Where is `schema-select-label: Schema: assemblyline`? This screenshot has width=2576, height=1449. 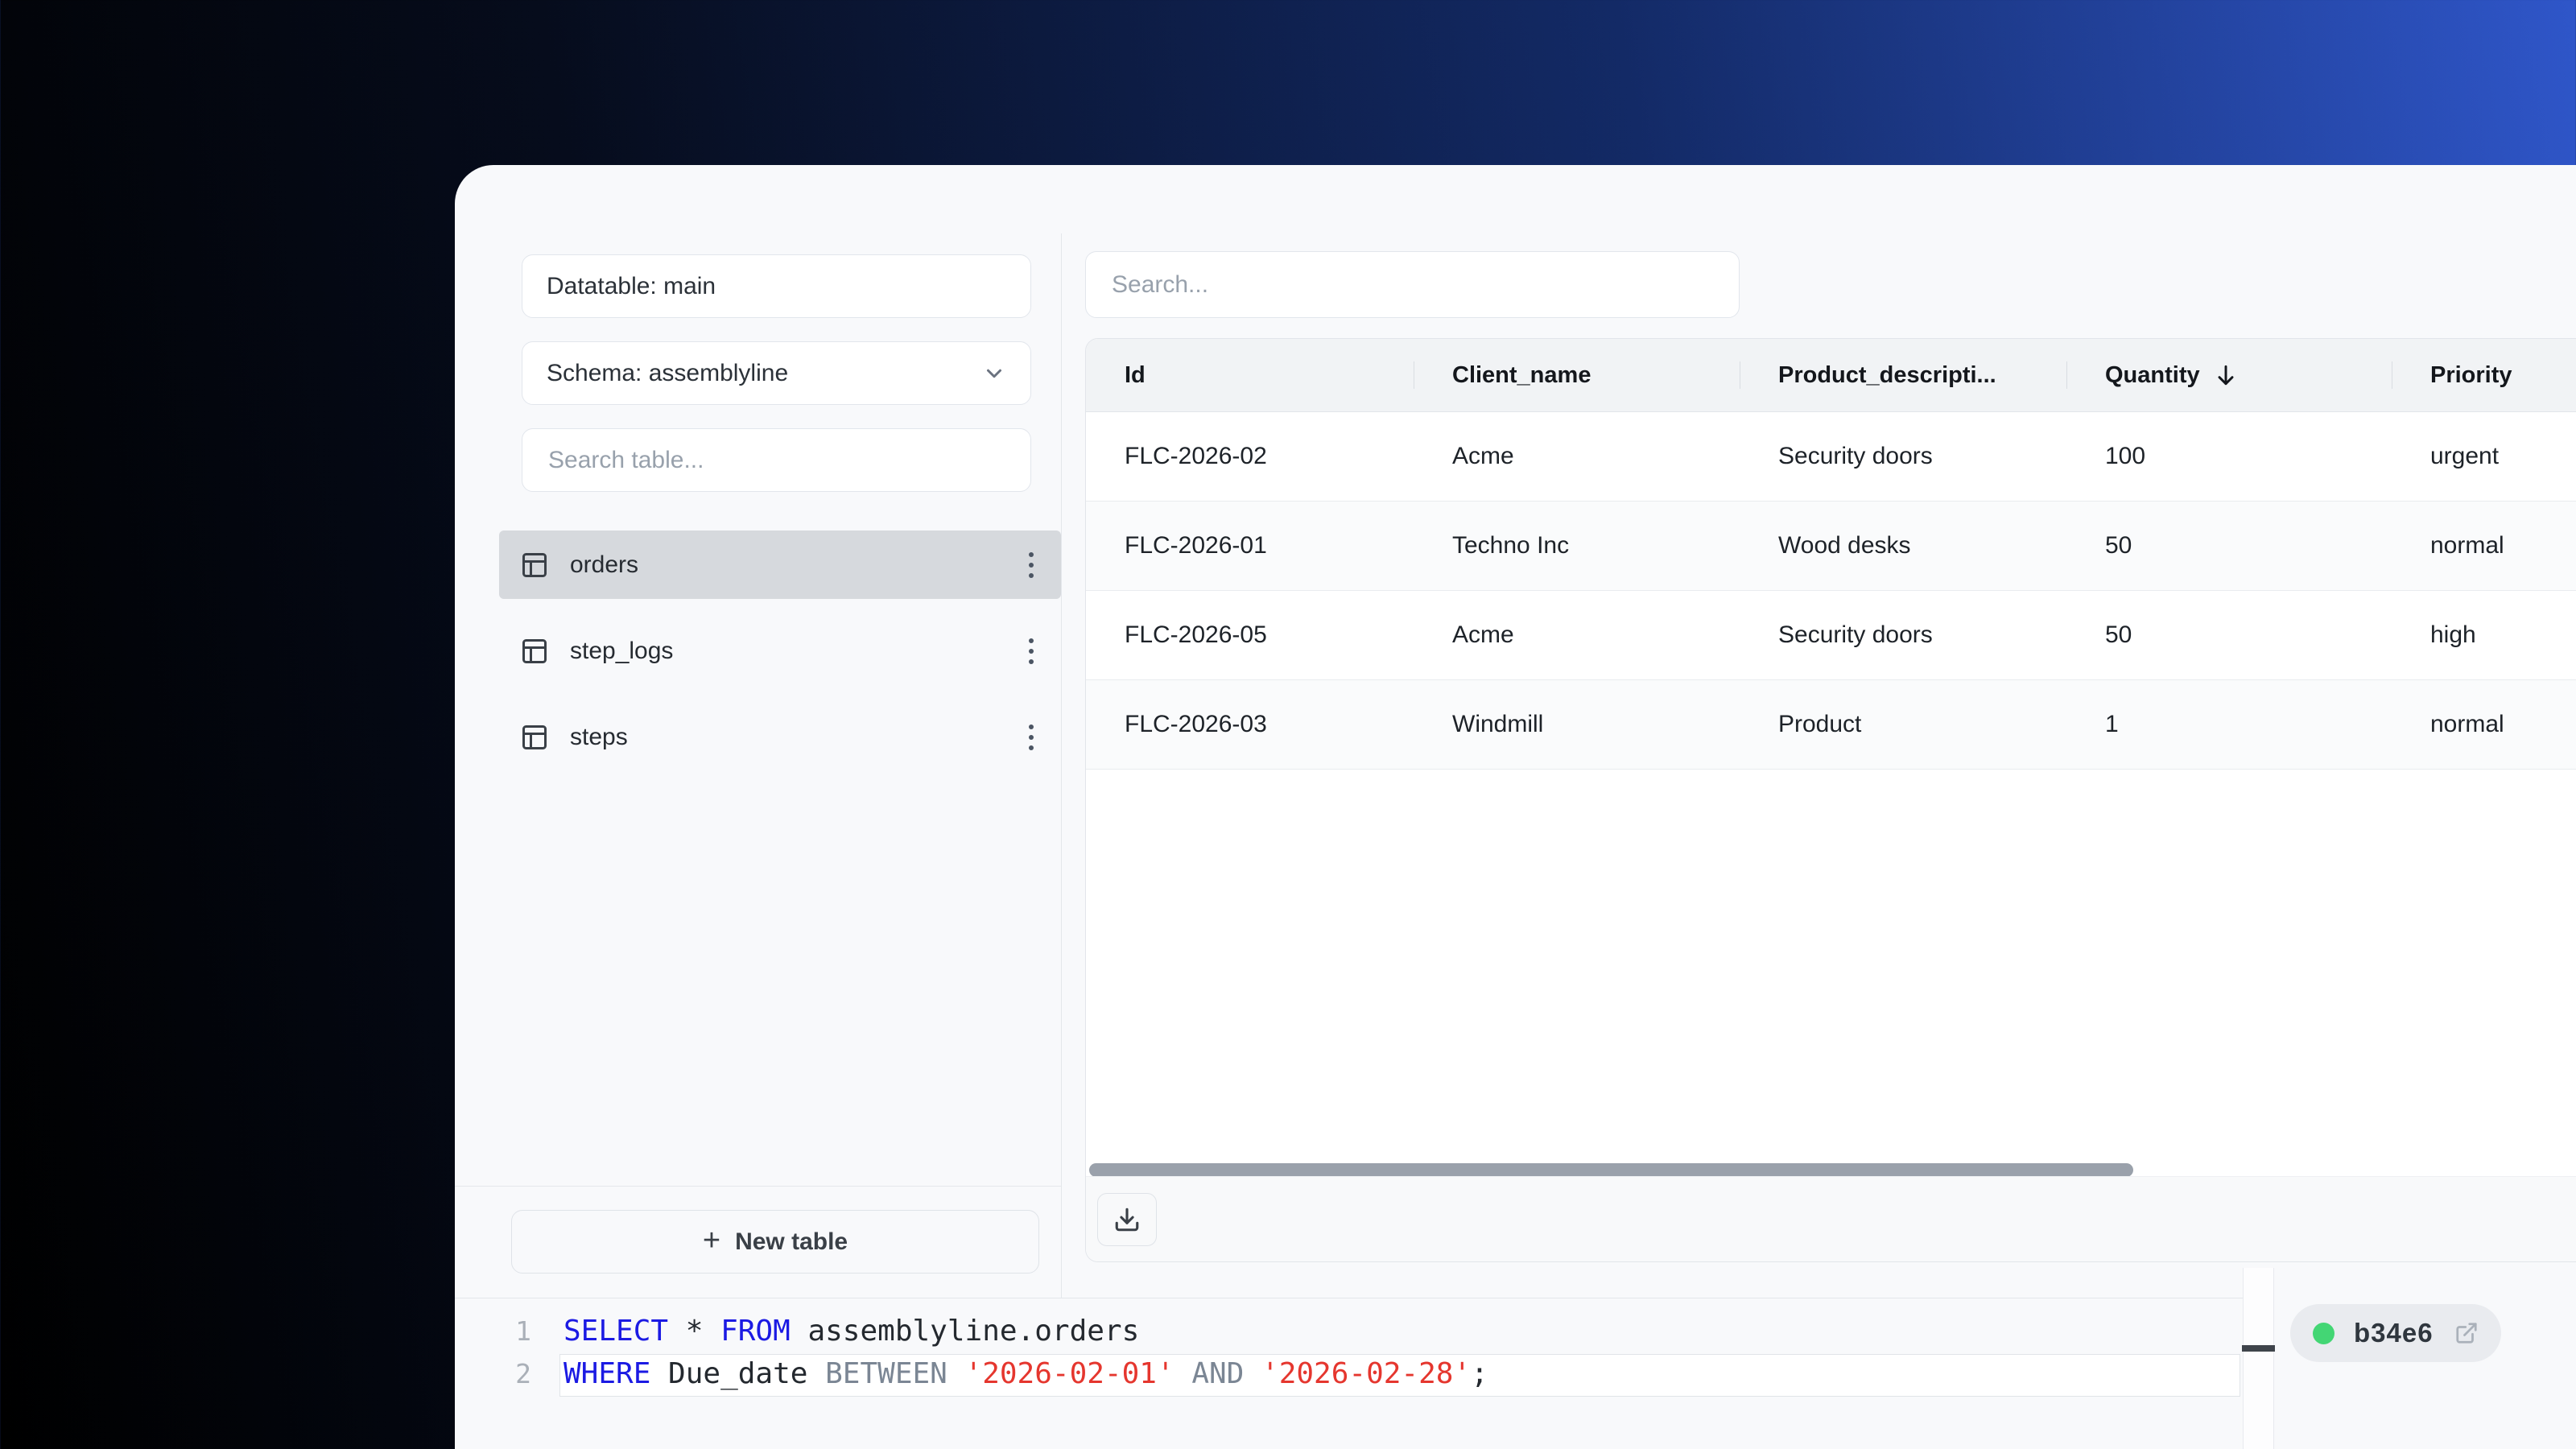 schema-select-label: Schema: assemblyline is located at coordinates (668, 372).